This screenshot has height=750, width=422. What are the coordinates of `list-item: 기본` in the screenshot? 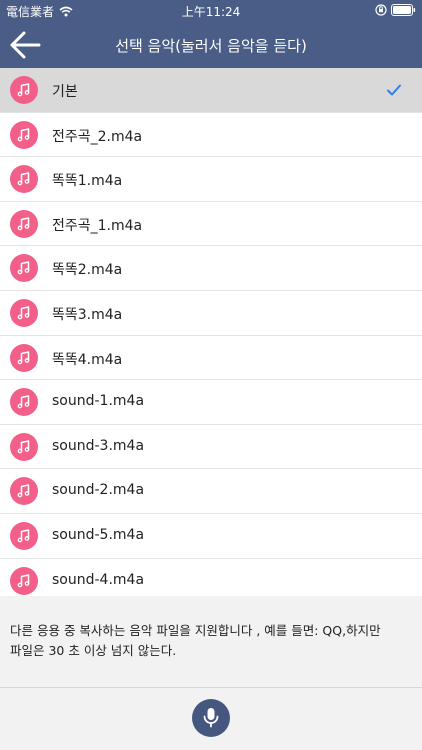 It's located at (211, 90).